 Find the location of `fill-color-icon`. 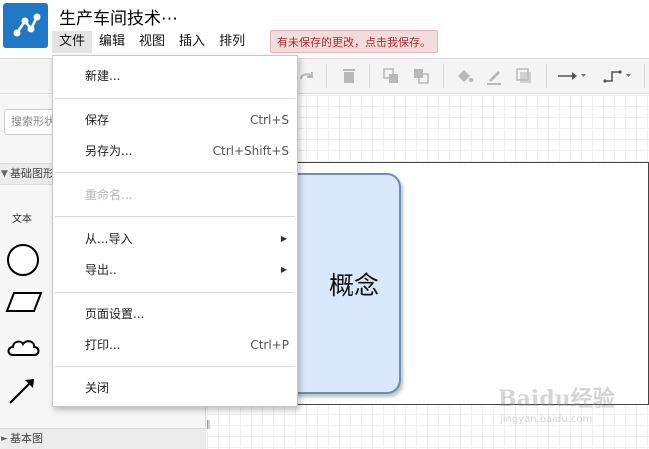

fill-color-icon is located at coordinates (464, 76).